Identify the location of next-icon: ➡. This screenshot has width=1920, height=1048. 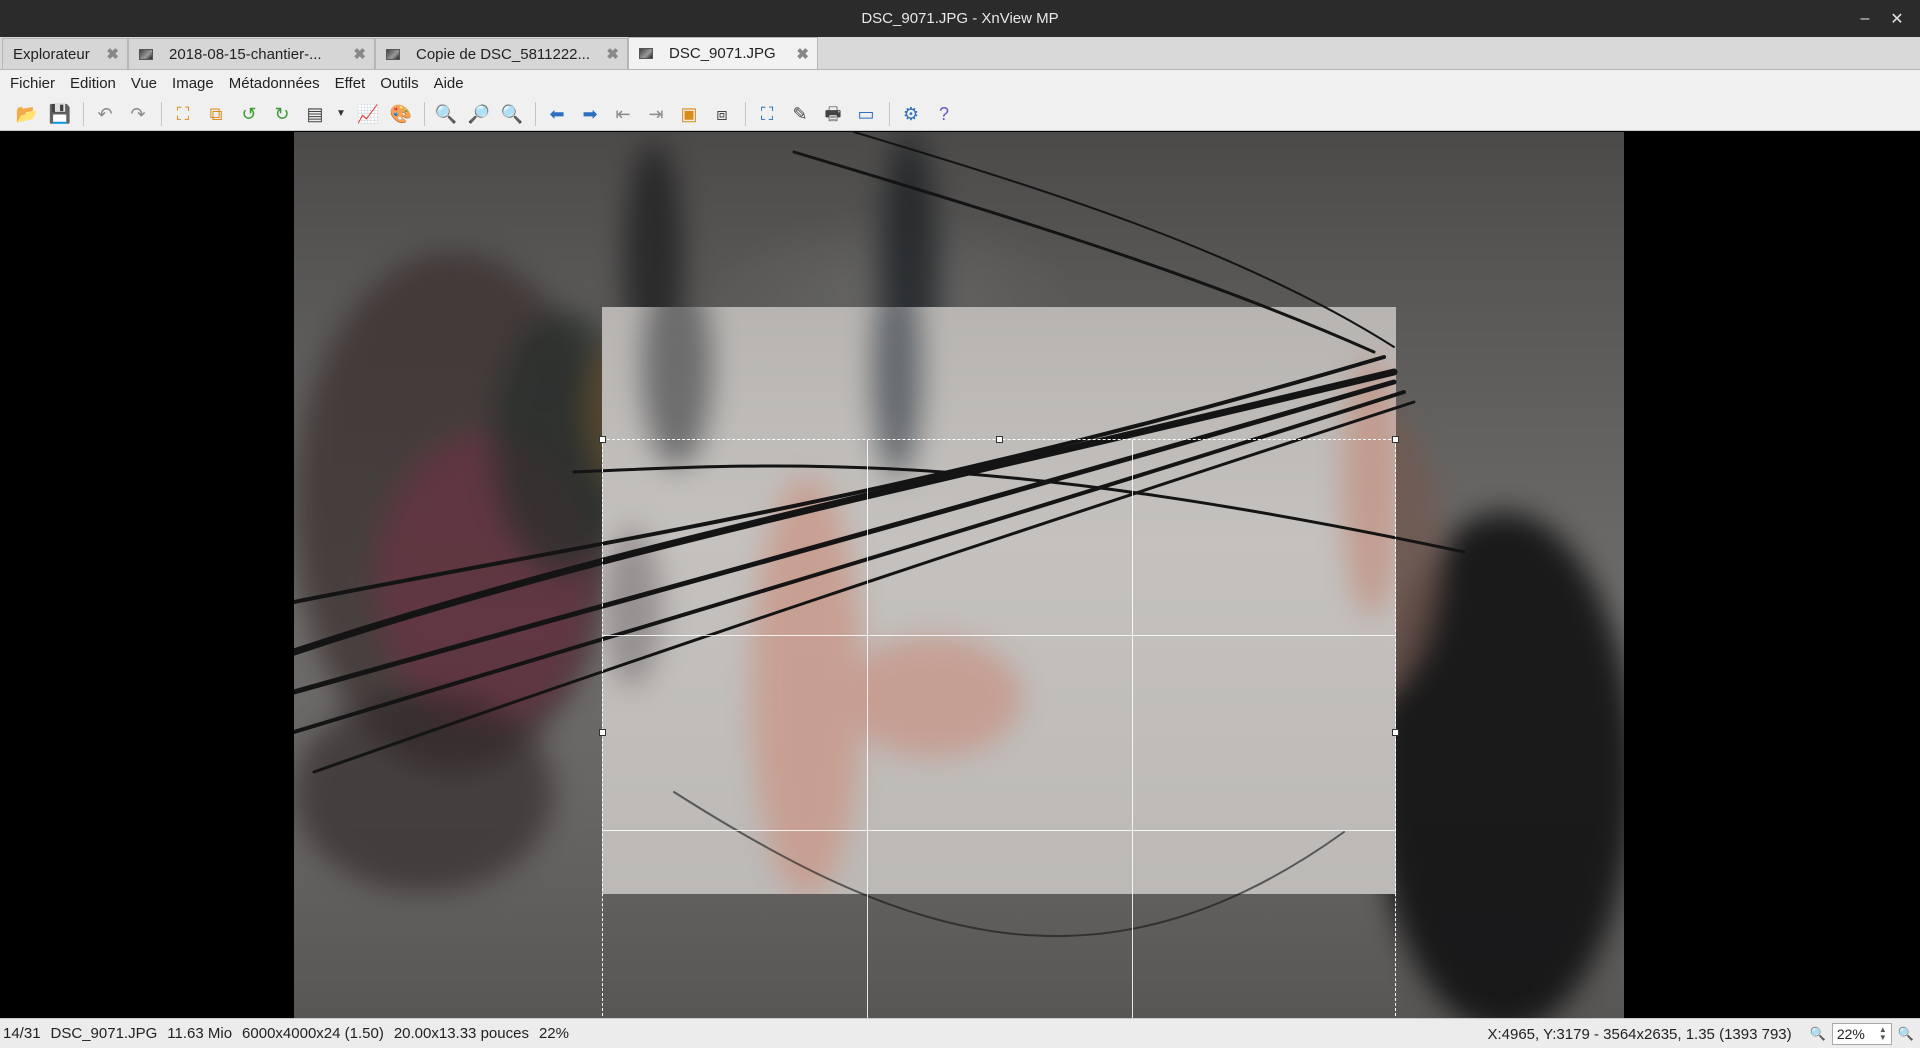
(590, 114).